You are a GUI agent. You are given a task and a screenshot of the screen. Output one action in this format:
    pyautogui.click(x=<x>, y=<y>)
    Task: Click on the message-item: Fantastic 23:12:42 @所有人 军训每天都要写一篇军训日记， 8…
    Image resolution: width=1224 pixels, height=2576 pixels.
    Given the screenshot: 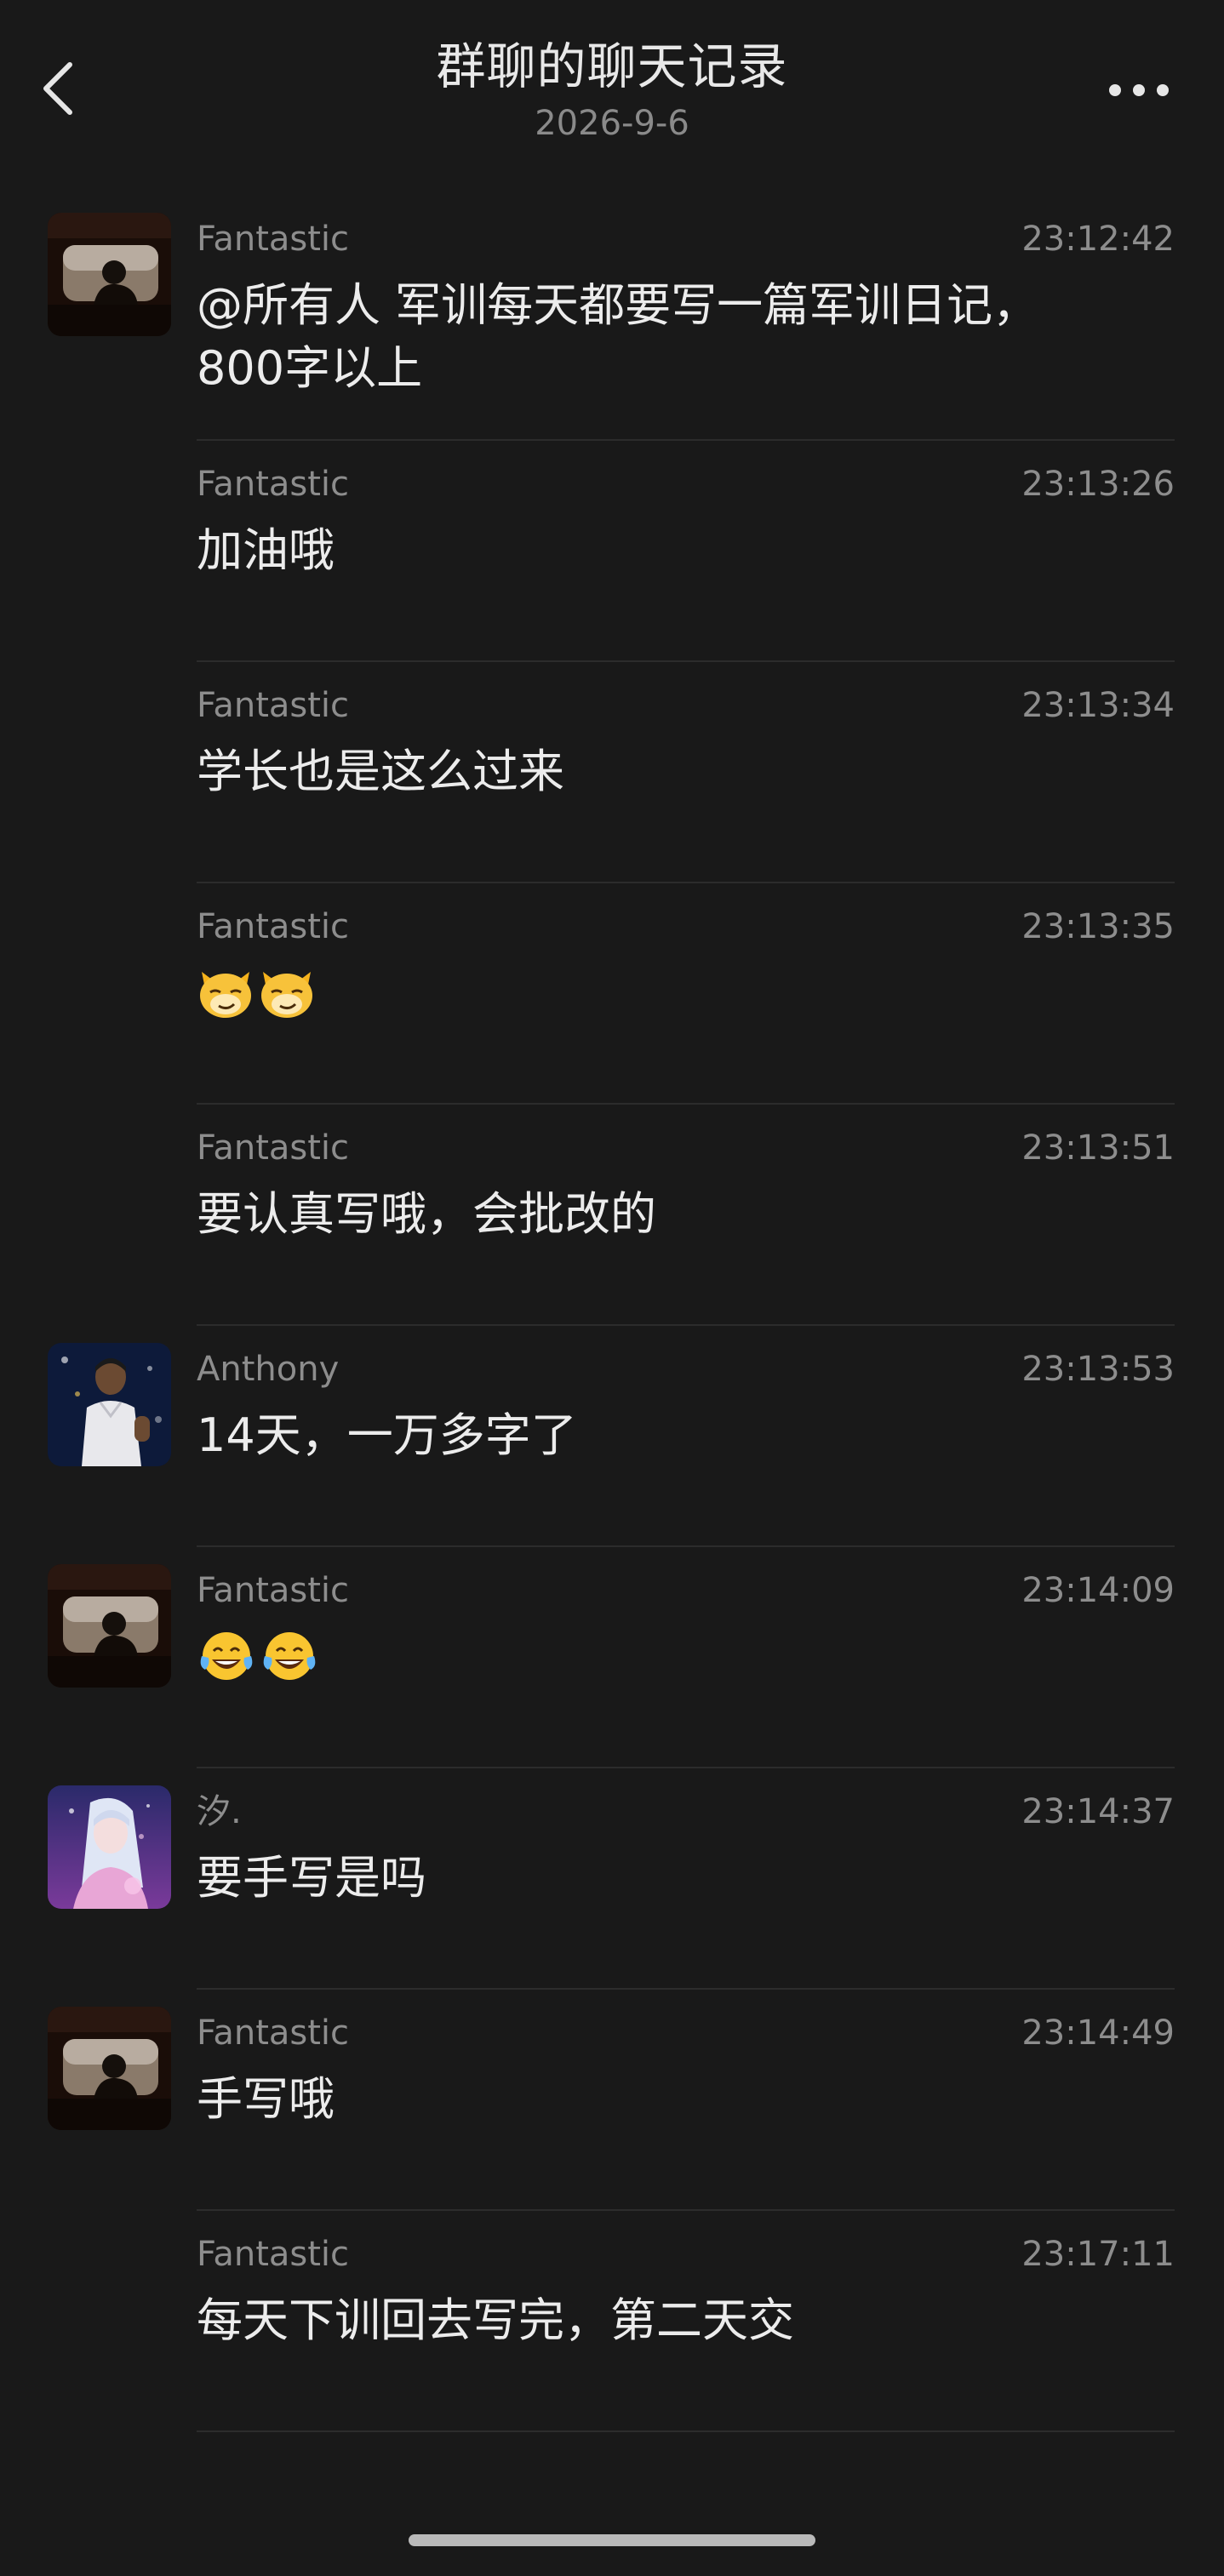 What is the action you would take?
    pyautogui.click(x=612, y=318)
    